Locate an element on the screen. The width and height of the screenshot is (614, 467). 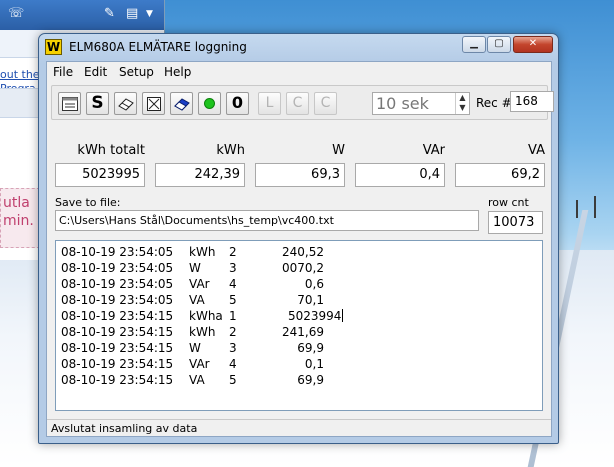
menu-bar: File Edit Setup Help is located at coordinates (299, 72).